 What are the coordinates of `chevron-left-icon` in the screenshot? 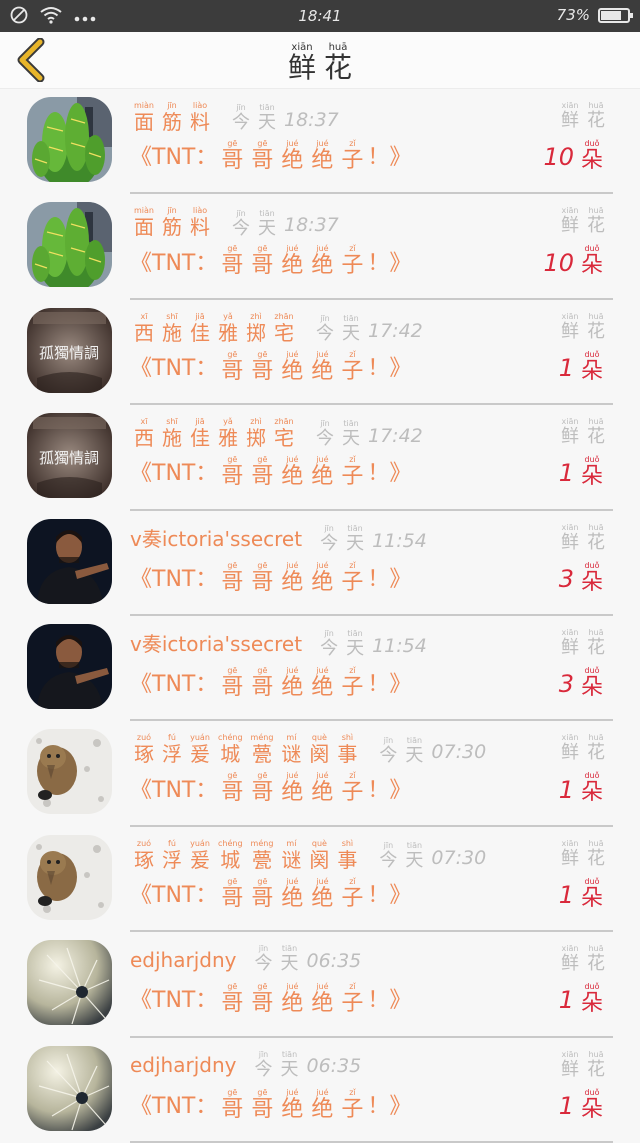 It's located at (31, 60).